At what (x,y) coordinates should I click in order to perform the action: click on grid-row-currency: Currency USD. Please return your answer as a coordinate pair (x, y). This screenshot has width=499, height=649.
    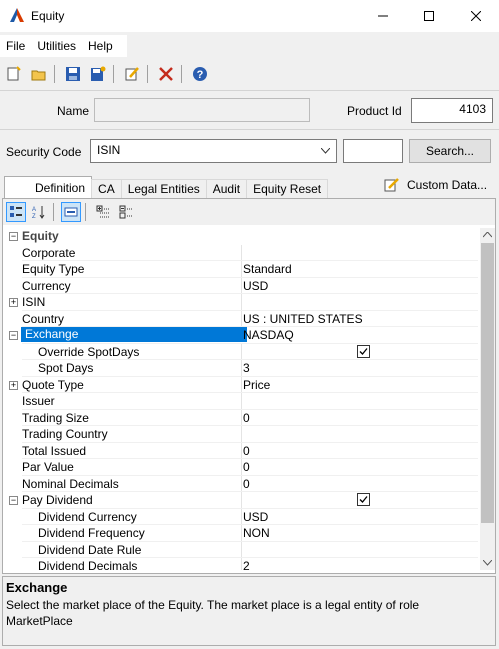
    Looking at the image, I should click on (242, 285).